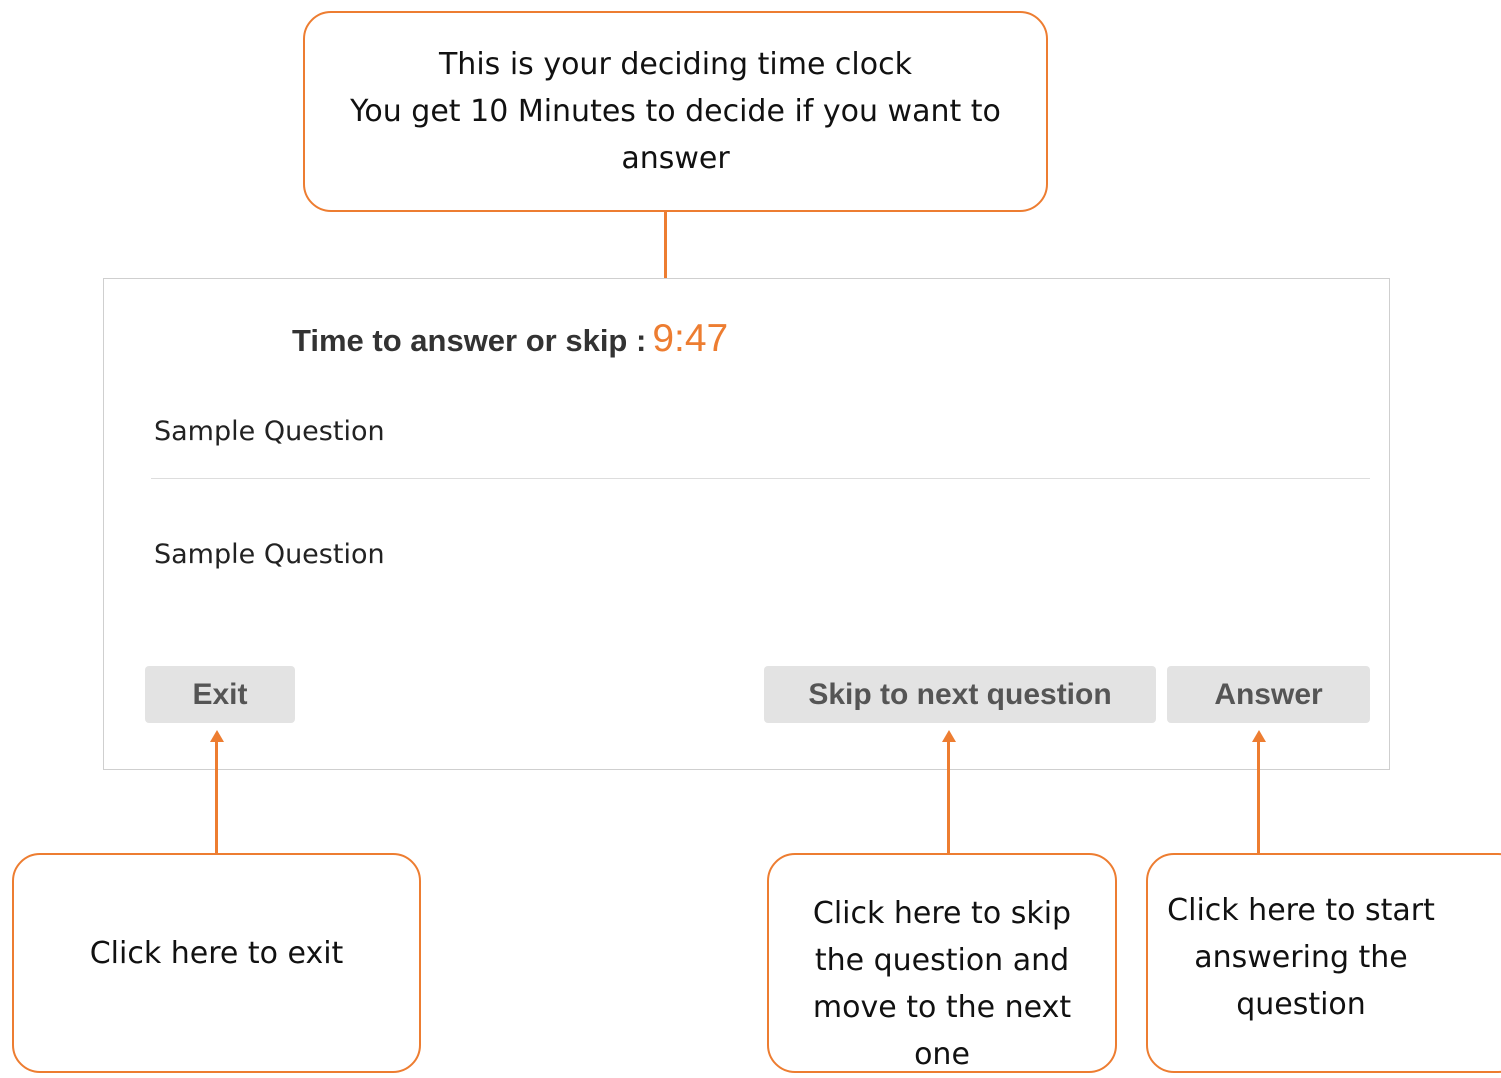 This screenshot has height=1078, width=1501. I want to click on skip-callout-line-4: one, so click(942, 1054).